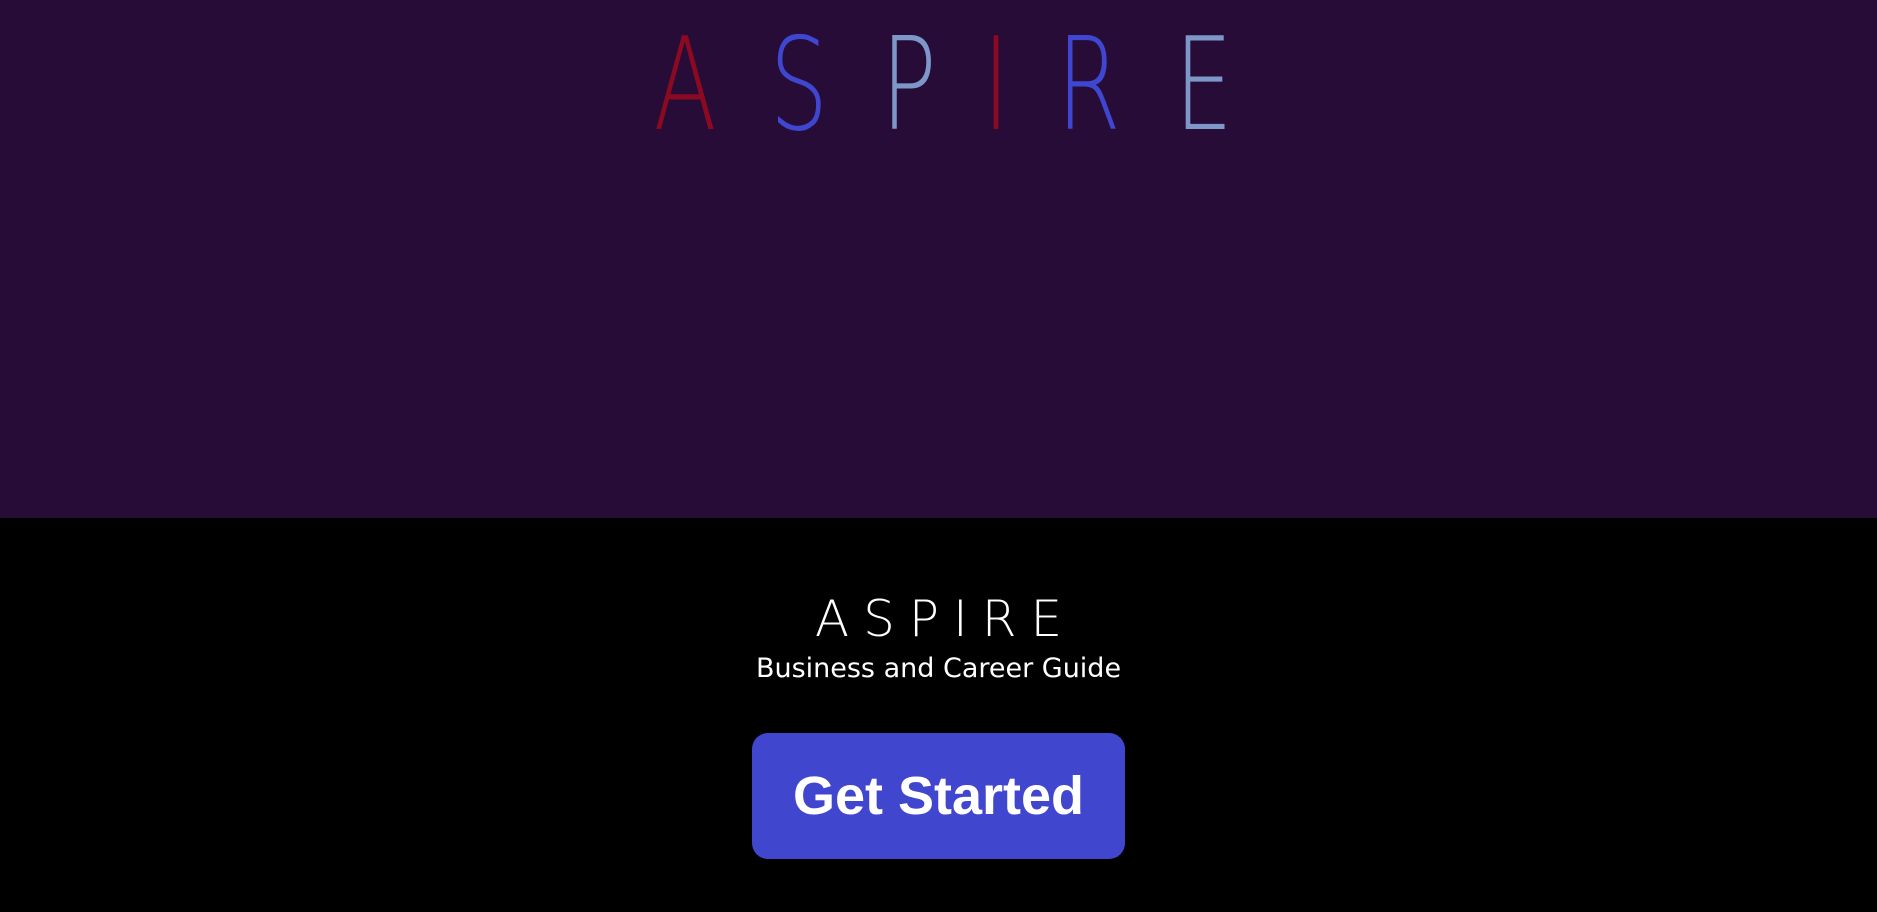  I want to click on logo-letter: S, so click(809, 85).